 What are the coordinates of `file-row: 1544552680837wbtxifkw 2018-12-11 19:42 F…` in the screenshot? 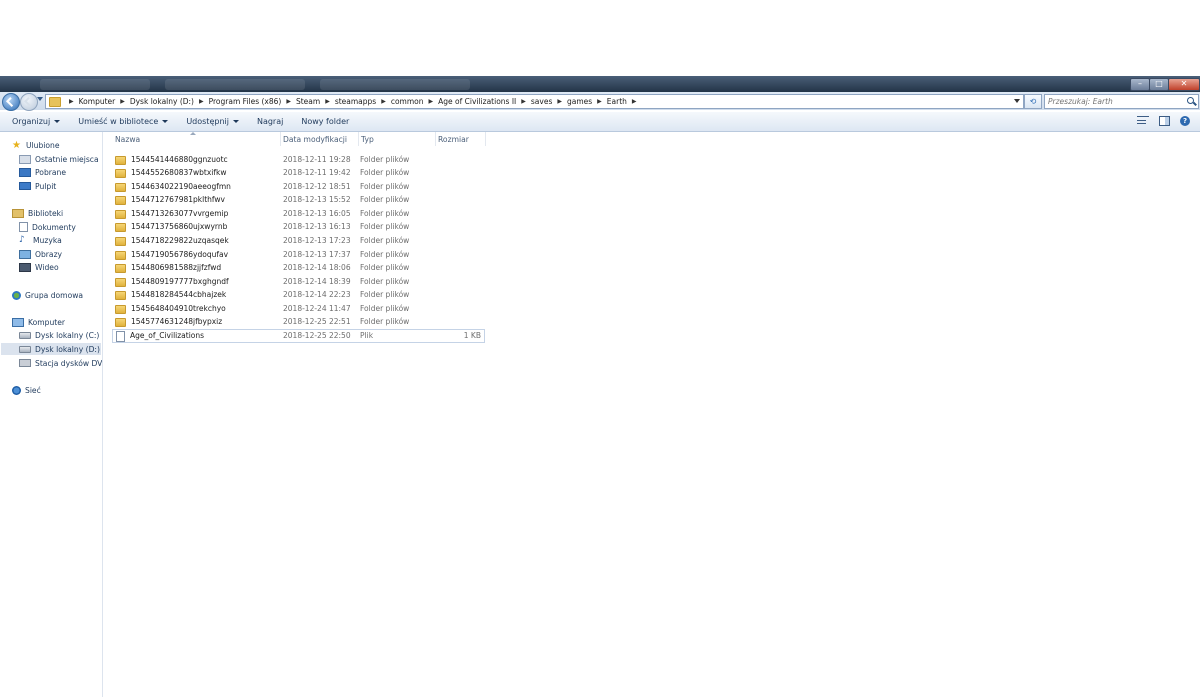 It's located at (298, 173).